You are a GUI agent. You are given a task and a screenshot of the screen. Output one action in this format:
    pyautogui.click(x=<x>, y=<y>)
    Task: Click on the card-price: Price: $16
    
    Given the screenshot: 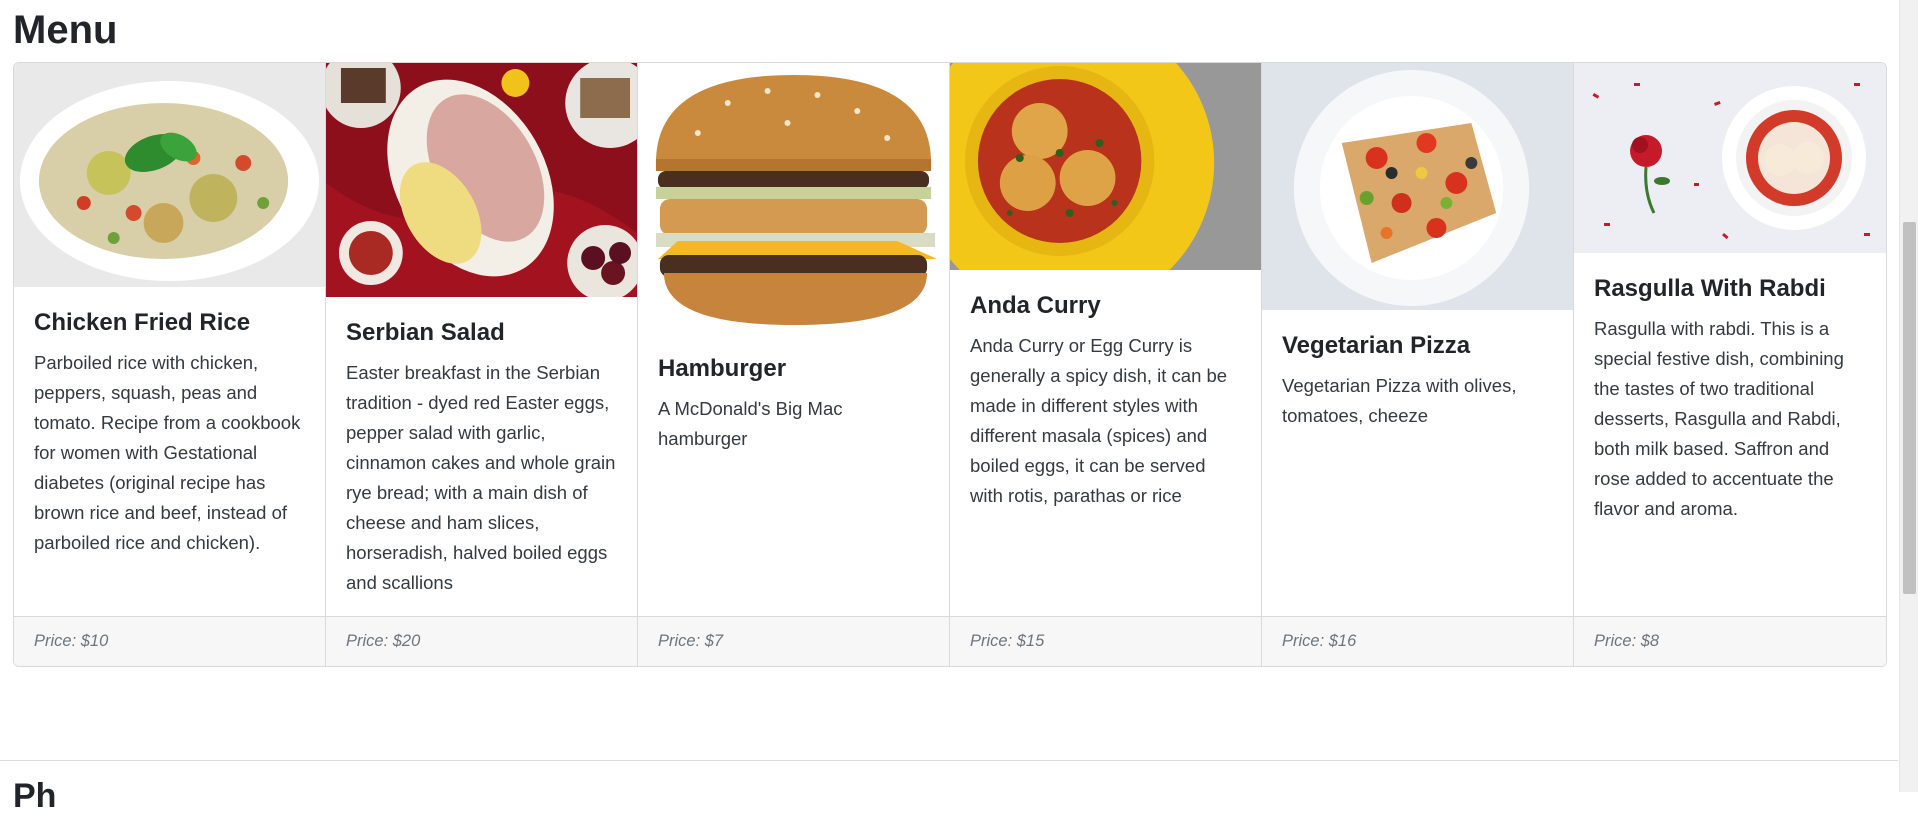 What is the action you would take?
    pyautogui.click(x=1417, y=641)
    